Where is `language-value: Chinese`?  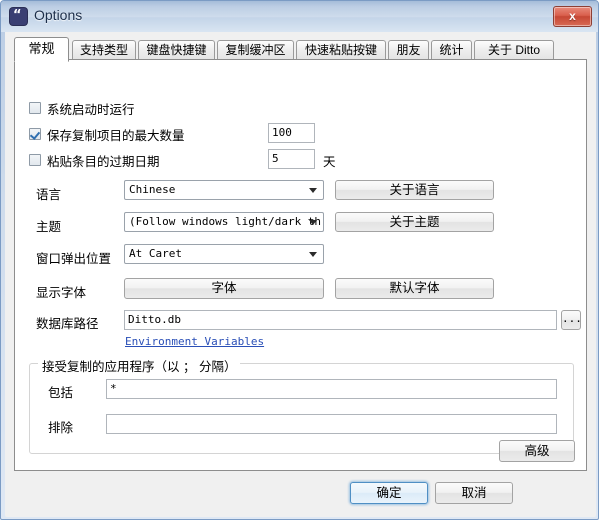 language-value: Chinese is located at coordinates (152, 189).